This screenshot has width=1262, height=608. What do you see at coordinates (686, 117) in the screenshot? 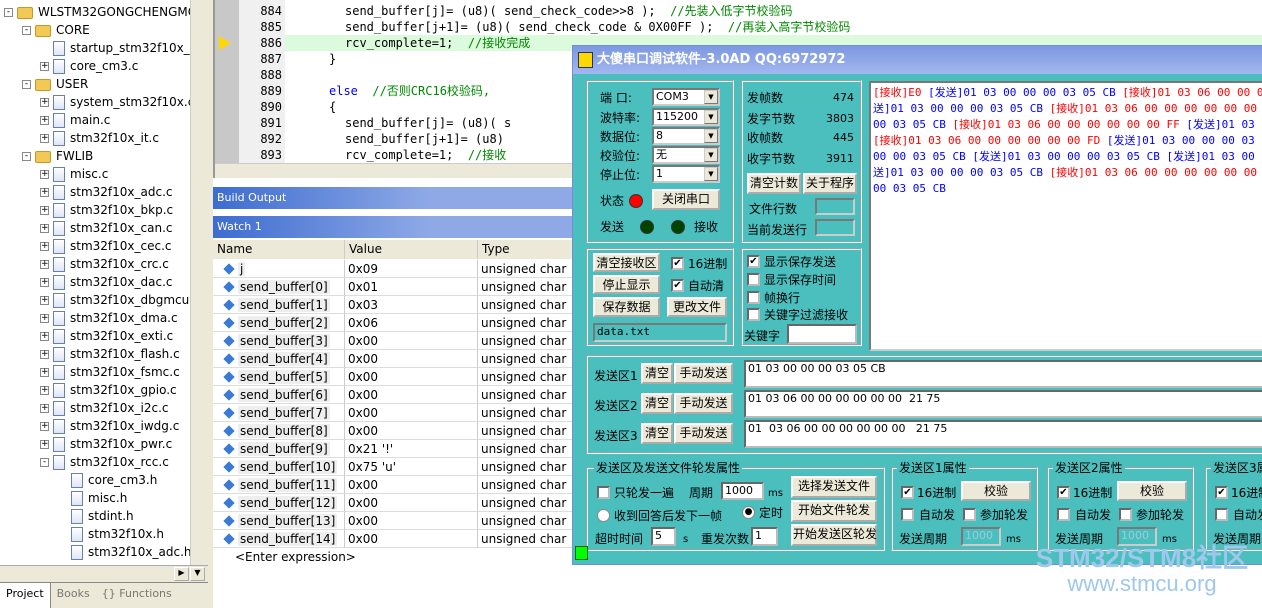
I see `baud-select: 115200 ▼` at bounding box center [686, 117].